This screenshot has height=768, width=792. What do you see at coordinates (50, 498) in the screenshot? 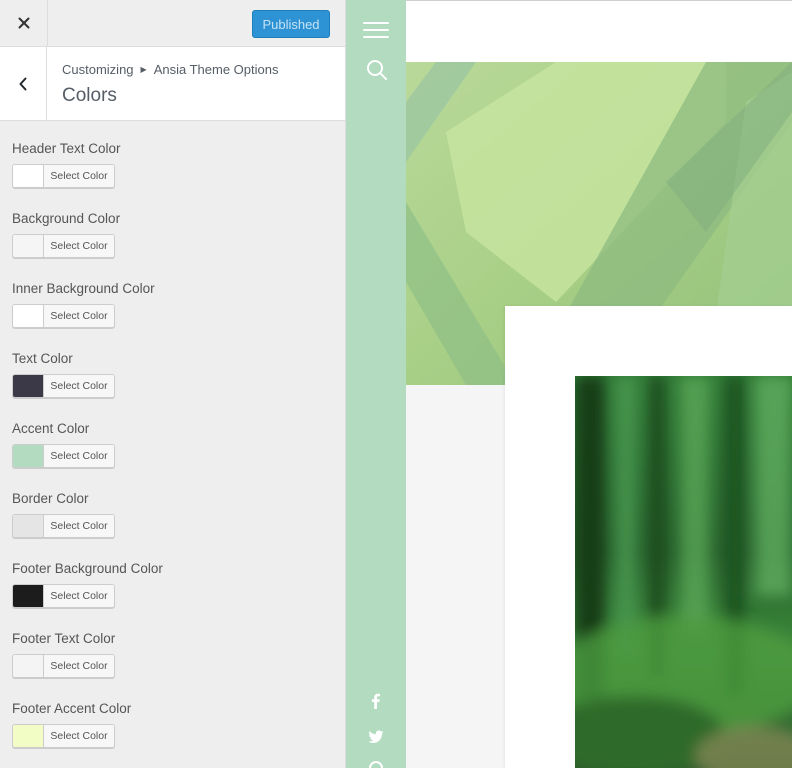
I see `control-label: Border Color` at bounding box center [50, 498].